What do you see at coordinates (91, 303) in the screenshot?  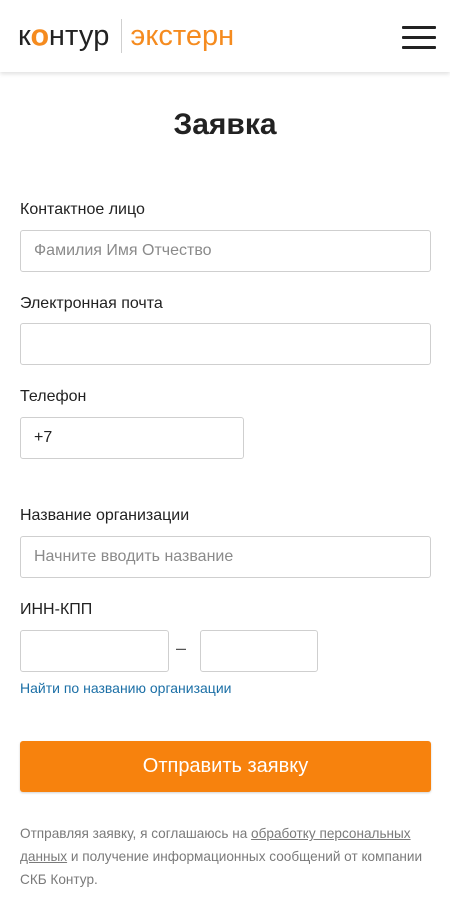 I see `email-label: Электронная почта` at bounding box center [91, 303].